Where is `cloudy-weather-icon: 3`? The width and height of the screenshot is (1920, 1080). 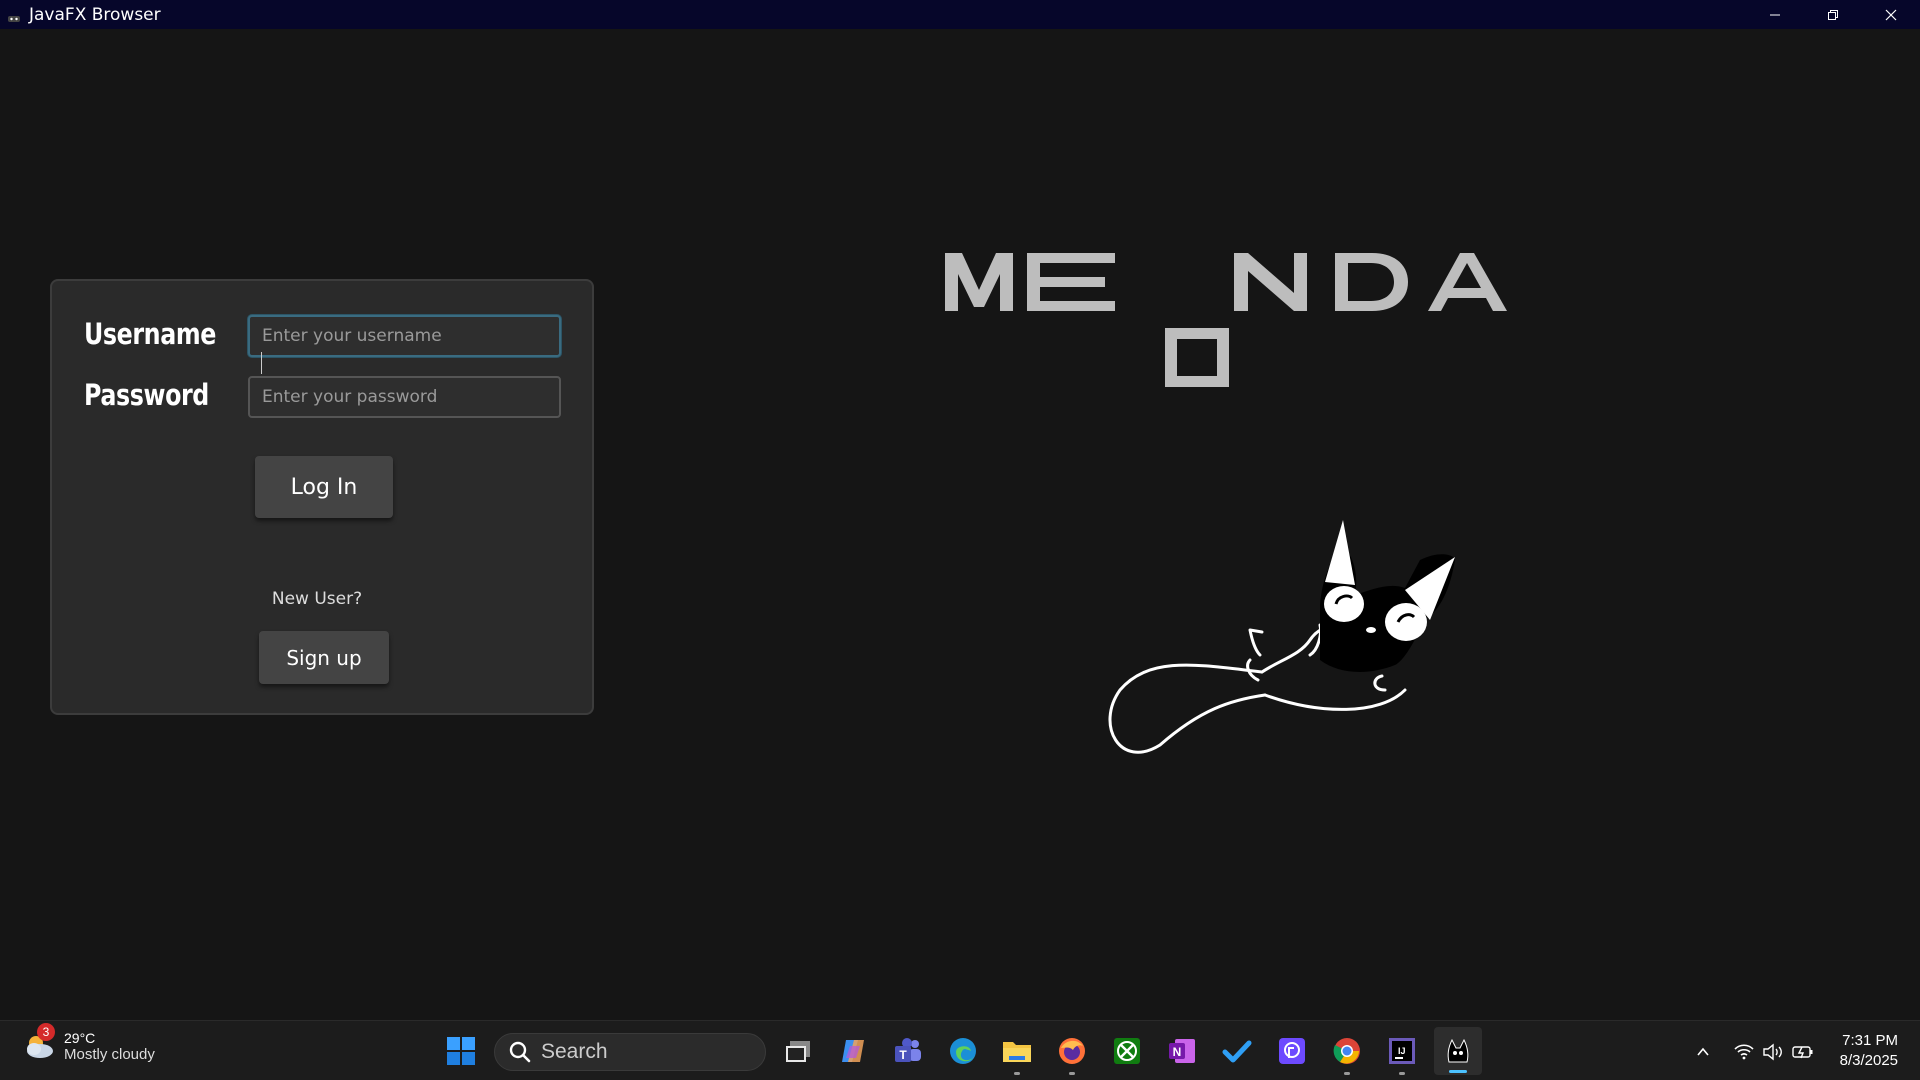 cloudy-weather-icon: 3 is located at coordinates (39, 1043).